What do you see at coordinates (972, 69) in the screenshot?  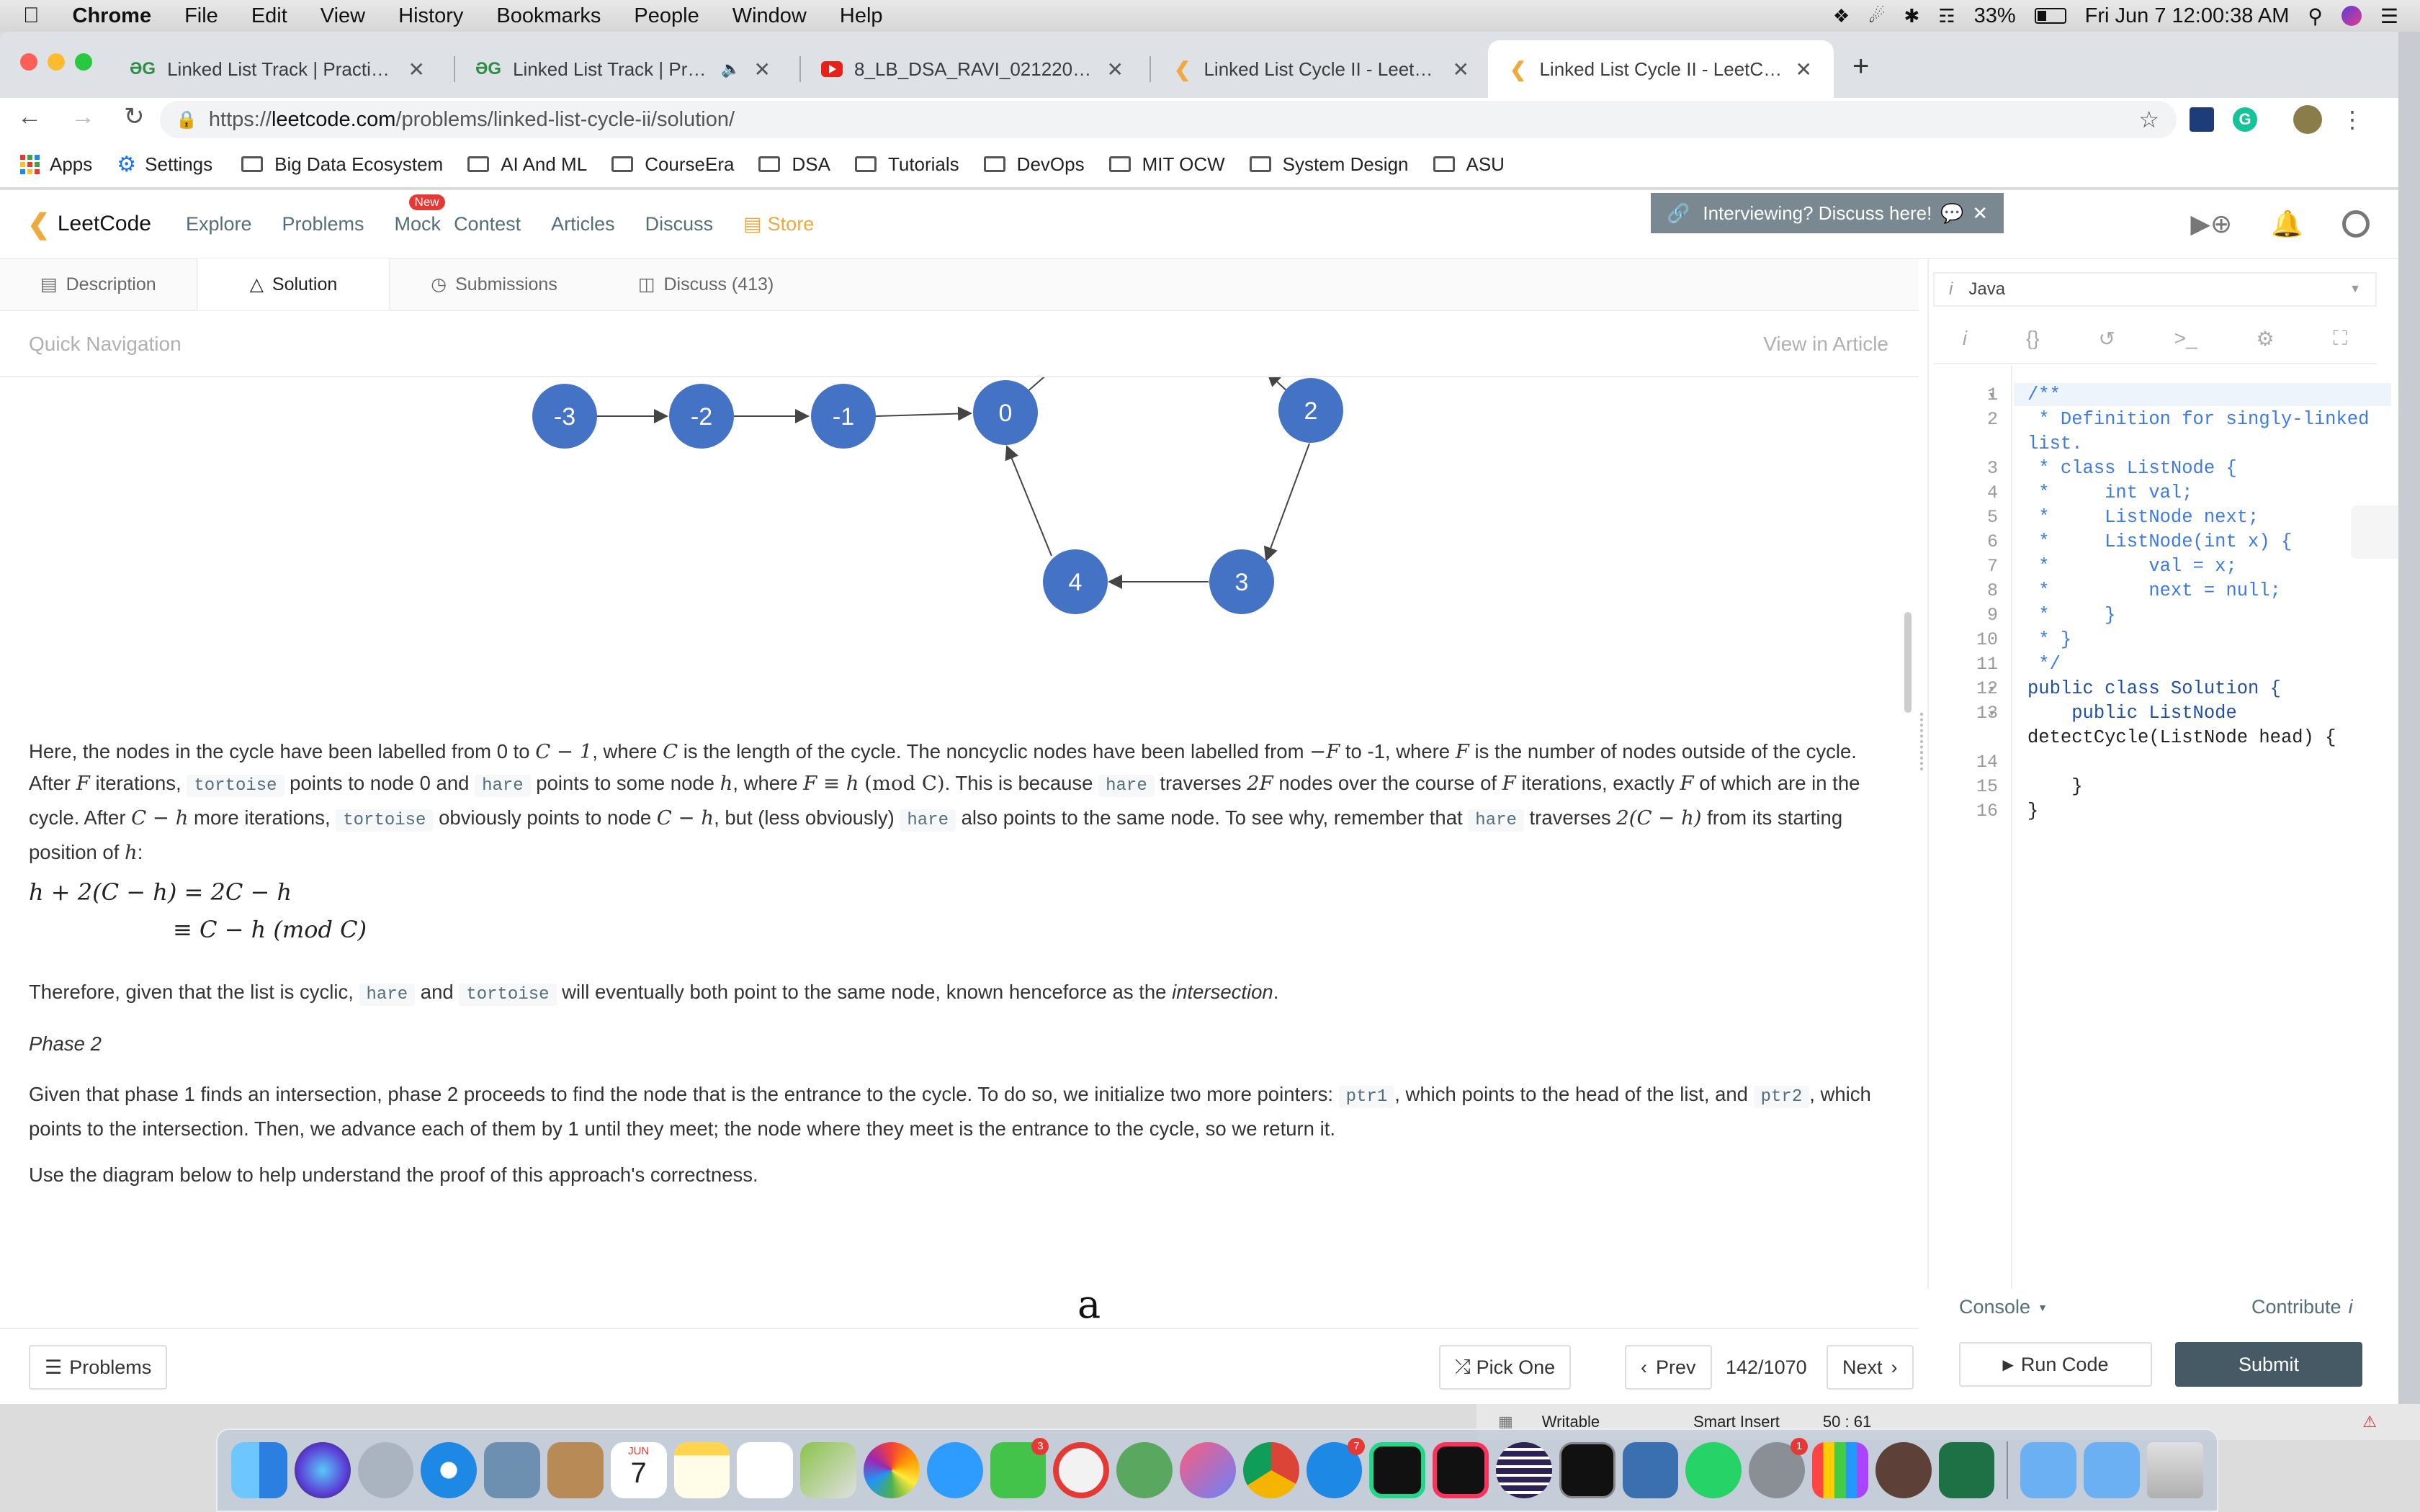 I see `tab-youtube: 8_LB_DSA_RAVI_02122017 - Yo ✕` at bounding box center [972, 69].